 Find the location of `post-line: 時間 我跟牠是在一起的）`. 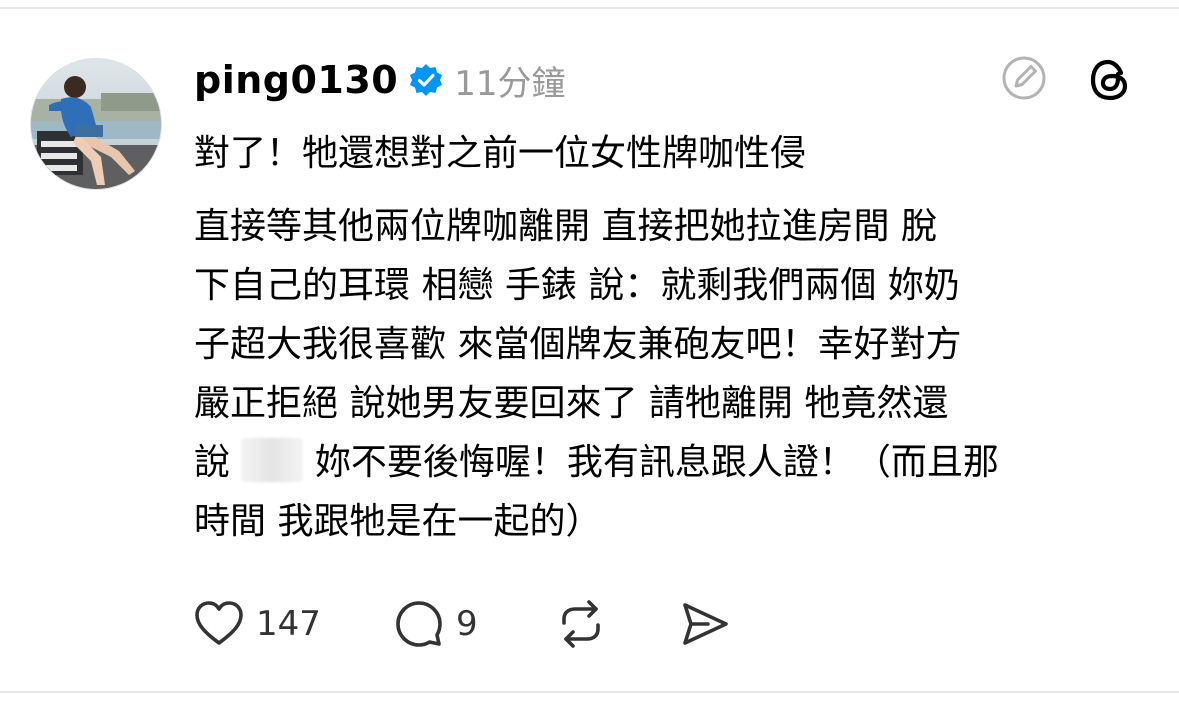

post-line: 時間 我跟牠是在一起的） is located at coordinates (398, 521).